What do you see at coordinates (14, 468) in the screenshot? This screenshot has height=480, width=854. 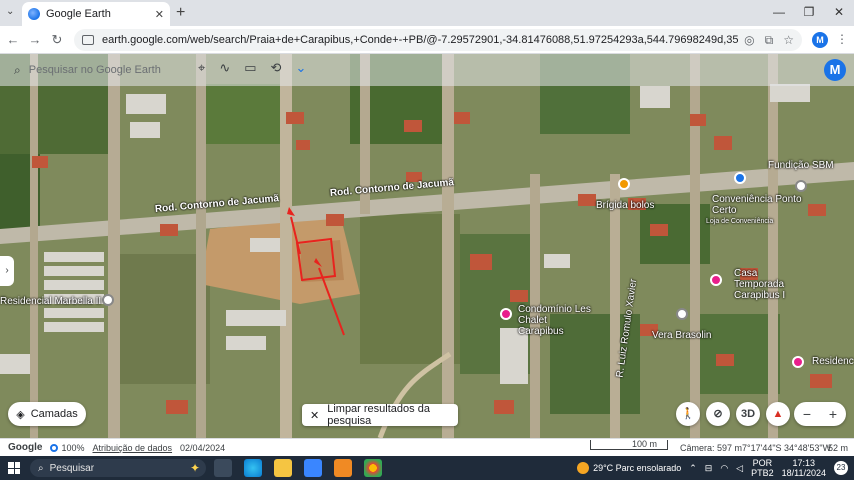 I see `windows-start-icon` at bounding box center [14, 468].